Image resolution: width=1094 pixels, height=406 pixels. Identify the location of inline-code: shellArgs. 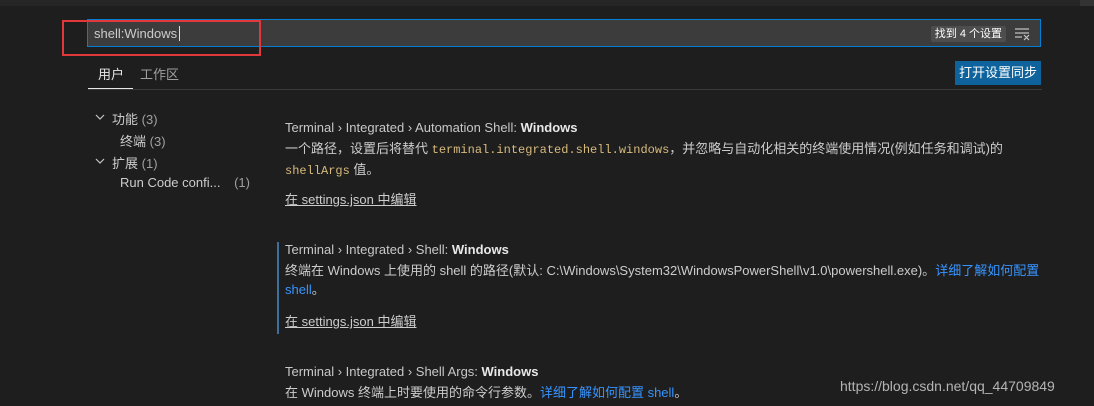
(317, 171).